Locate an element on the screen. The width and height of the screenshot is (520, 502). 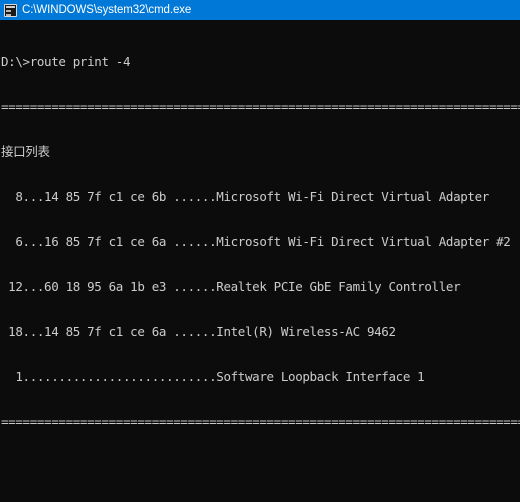
interface-list-heading: 接口列表 is located at coordinates (25, 151).